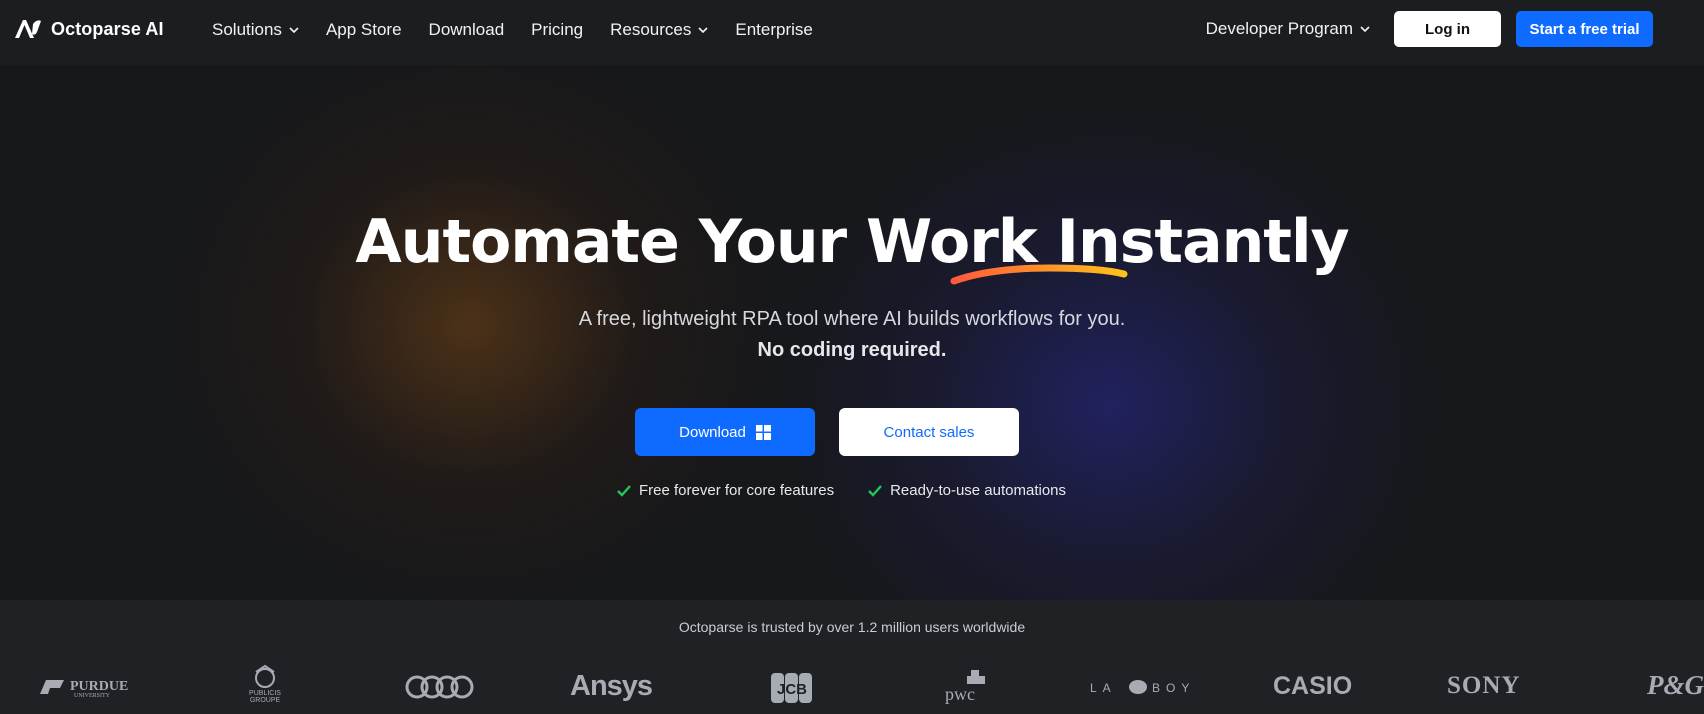 This screenshot has height=714, width=1704. I want to click on brand-label: P&G, so click(1675, 685).